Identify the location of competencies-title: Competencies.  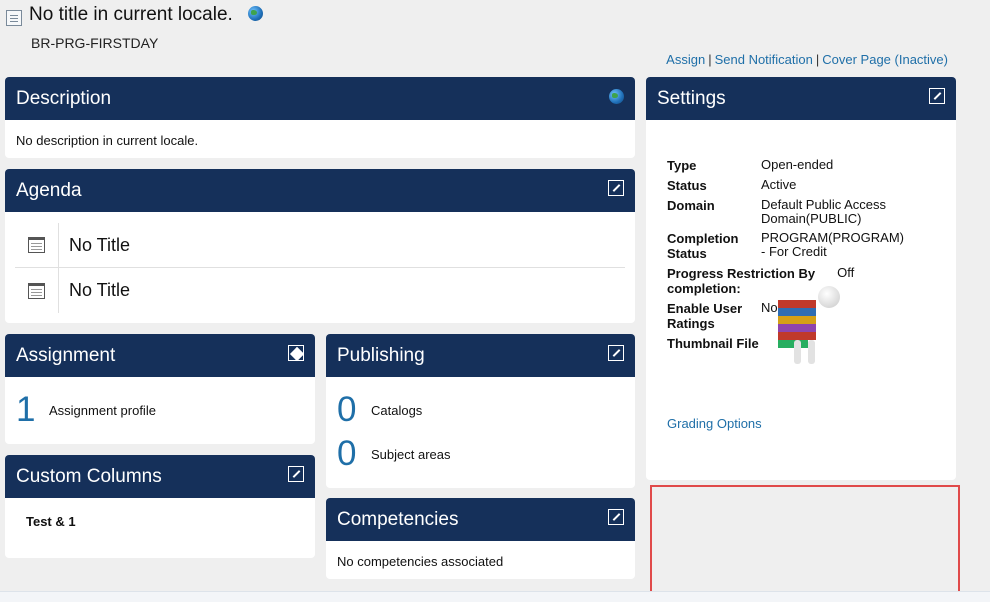
(398, 519).